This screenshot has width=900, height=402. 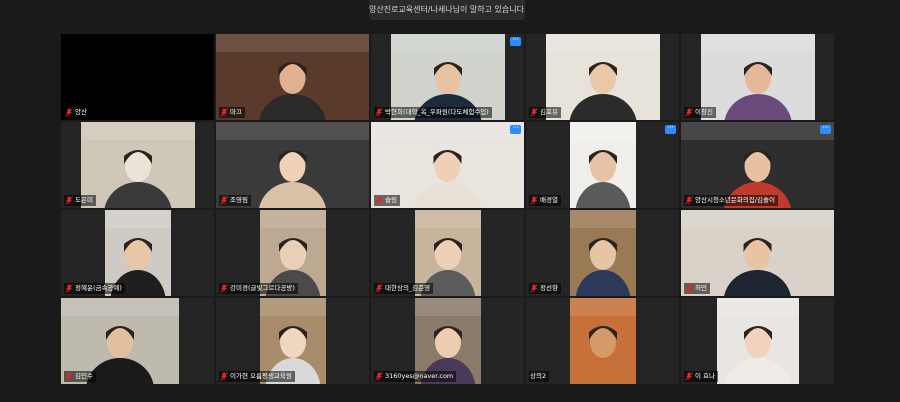 I want to click on participant-name-tag: 강미경(글빛그르다공방), so click(x=258, y=288).